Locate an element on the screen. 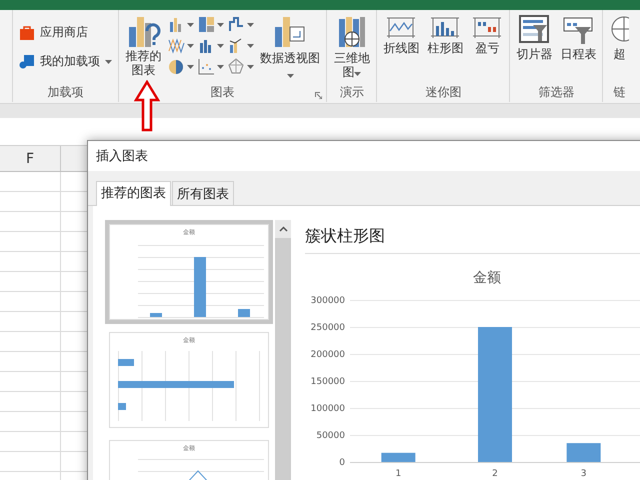  store-button: 应用商店 is located at coordinates (65, 32).